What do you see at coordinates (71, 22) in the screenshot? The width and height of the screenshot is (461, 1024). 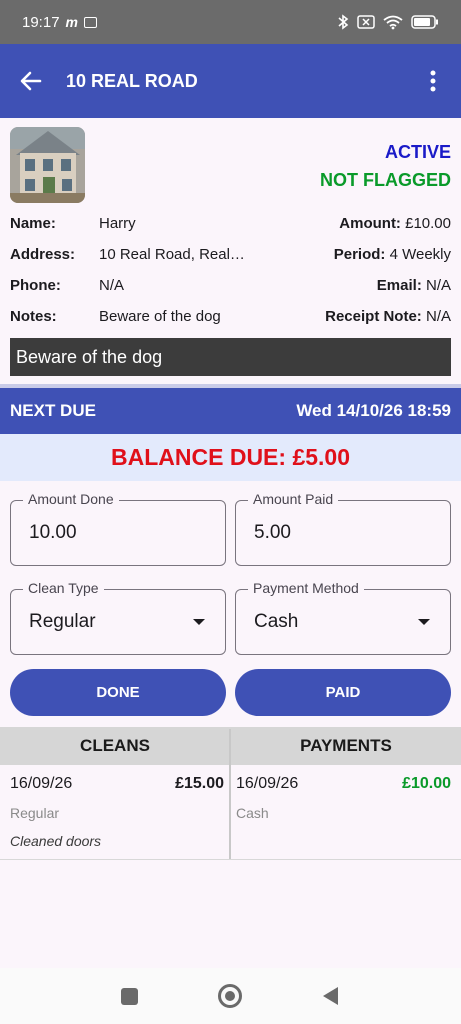 I see `messenger-icon: m` at bounding box center [71, 22].